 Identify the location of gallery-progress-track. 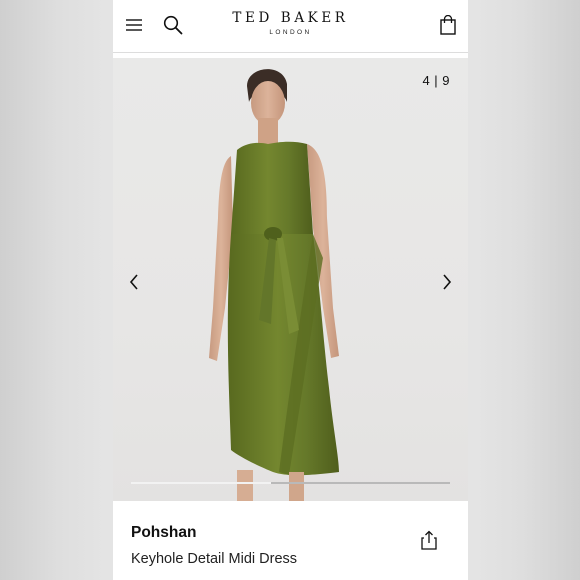
(290, 483).